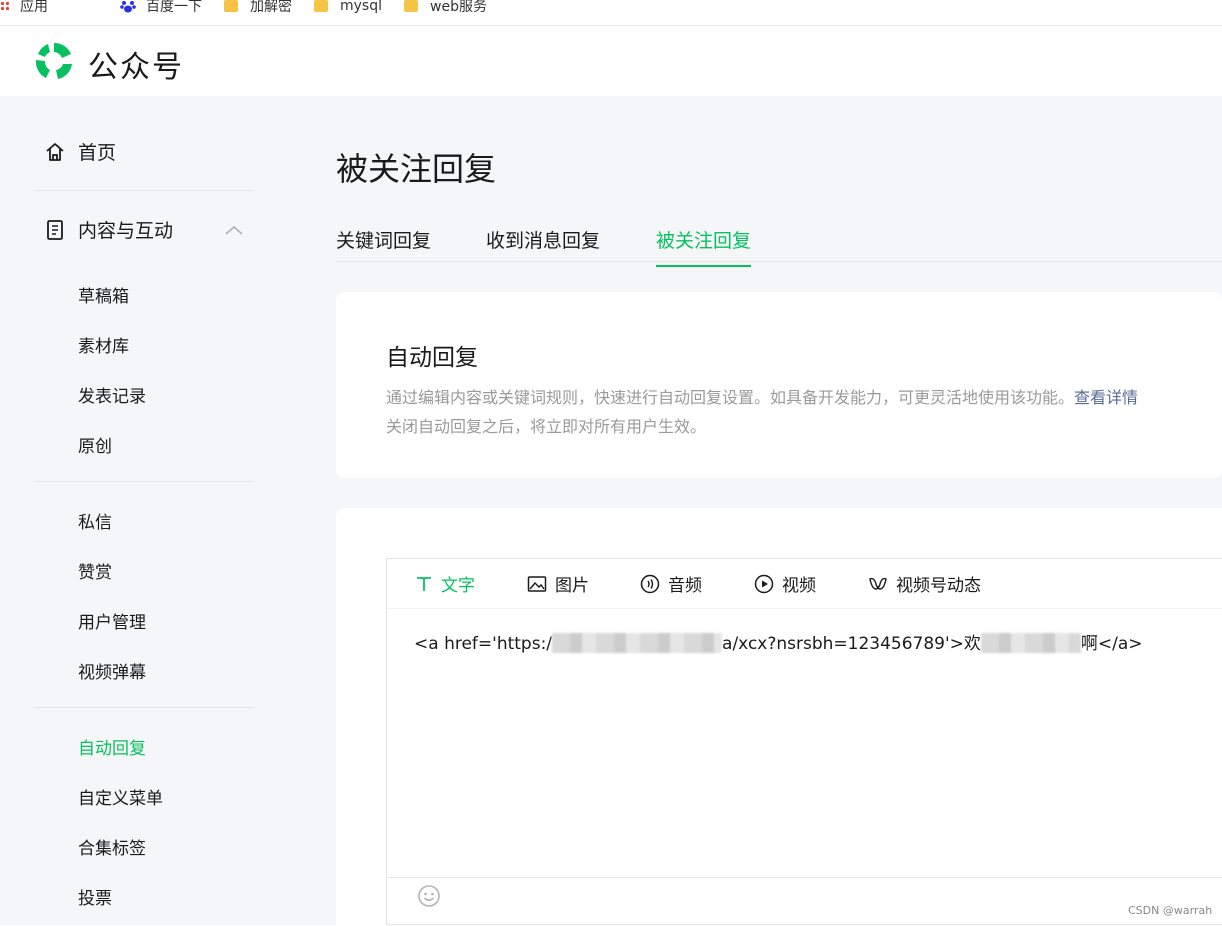 The height and width of the screenshot is (926, 1222). I want to click on brand-title: 公众号, so click(136, 67).